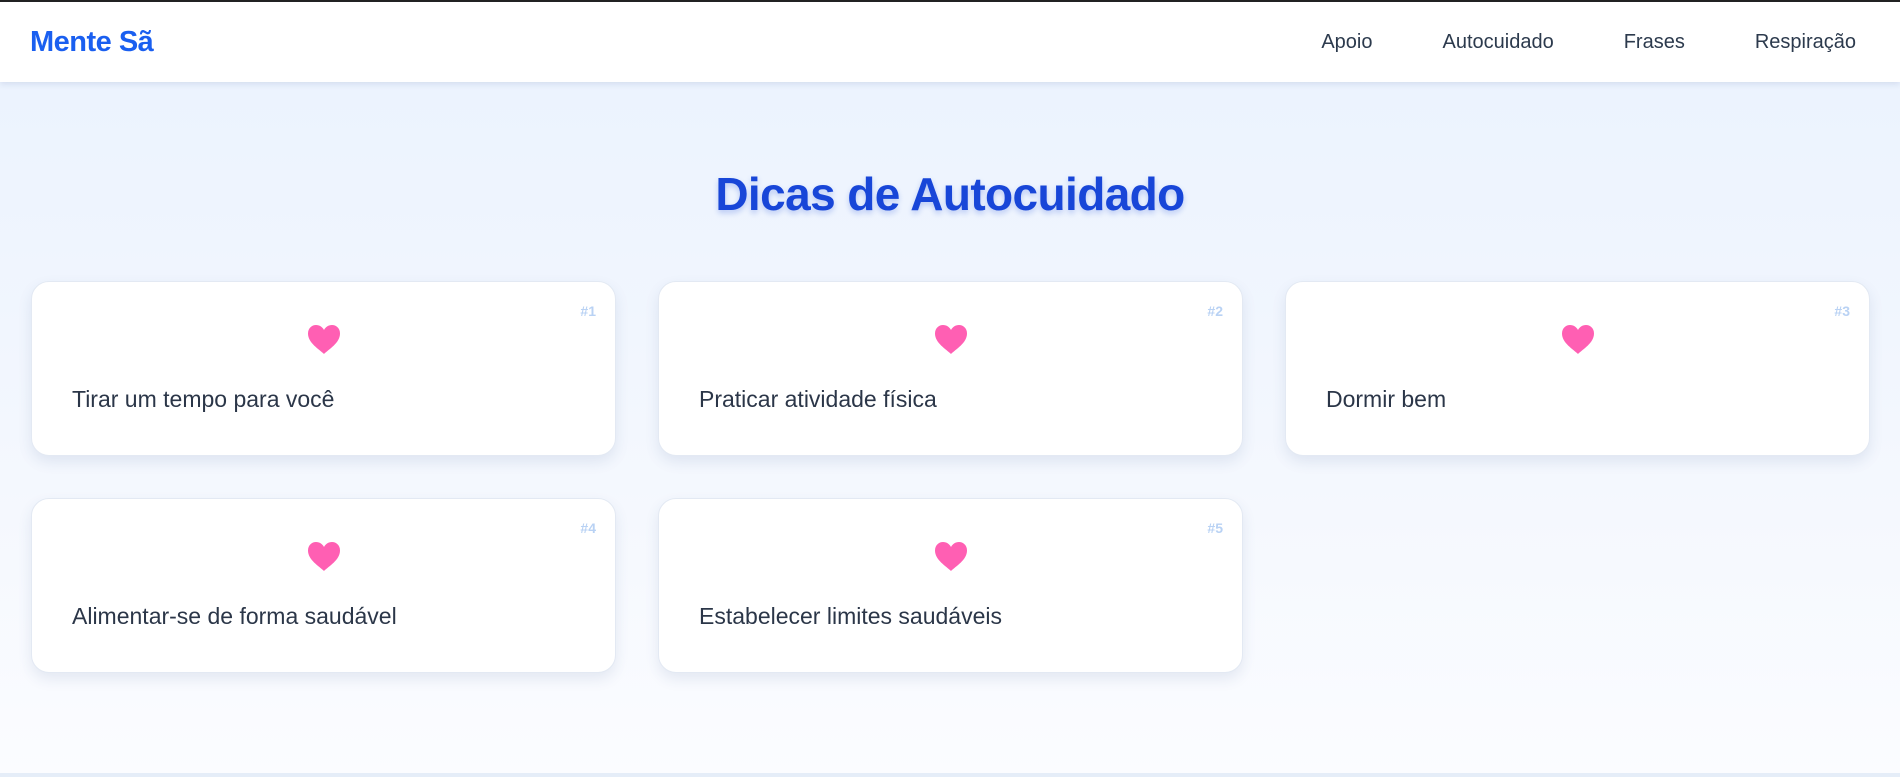 The image size is (1900, 777). What do you see at coordinates (1386, 399) in the screenshot?
I see `tip-text: Dormir bem` at bounding box center [1386, 399].